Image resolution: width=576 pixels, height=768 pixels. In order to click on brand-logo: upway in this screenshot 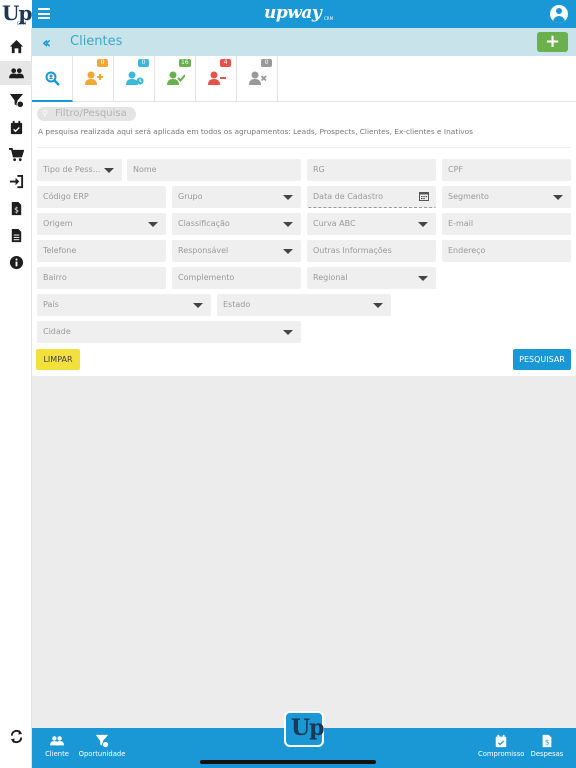, I will do `click(293, 13)`.